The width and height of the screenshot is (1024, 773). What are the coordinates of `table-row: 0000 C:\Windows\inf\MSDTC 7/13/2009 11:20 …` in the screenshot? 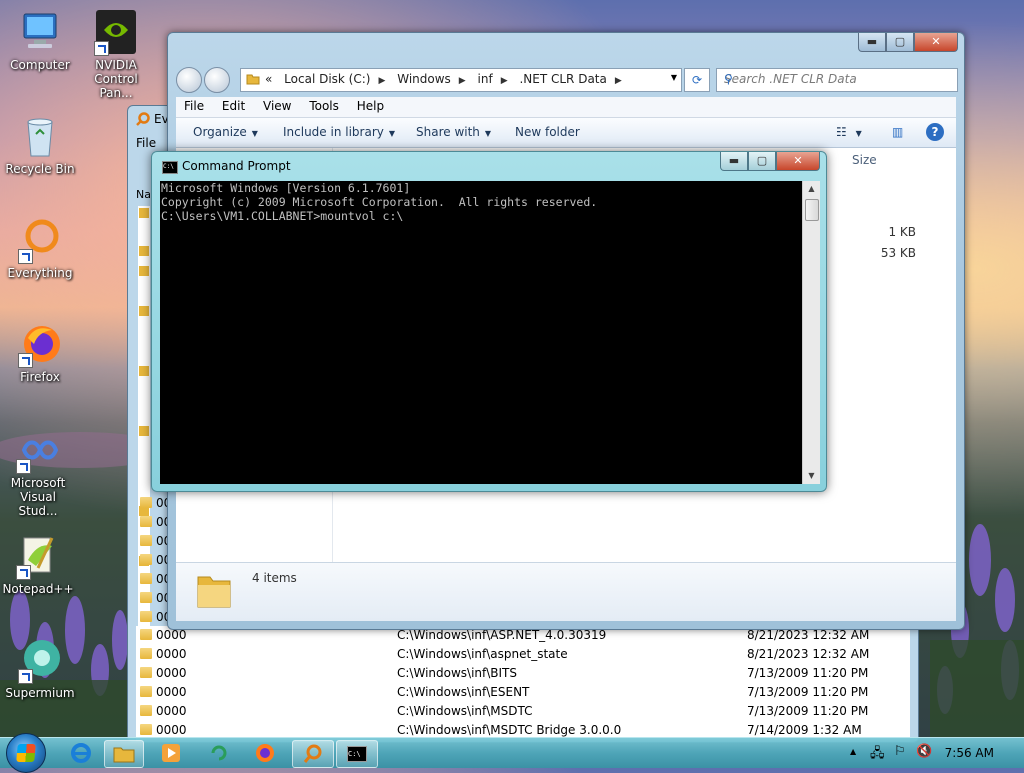 It's located at (523, 711).